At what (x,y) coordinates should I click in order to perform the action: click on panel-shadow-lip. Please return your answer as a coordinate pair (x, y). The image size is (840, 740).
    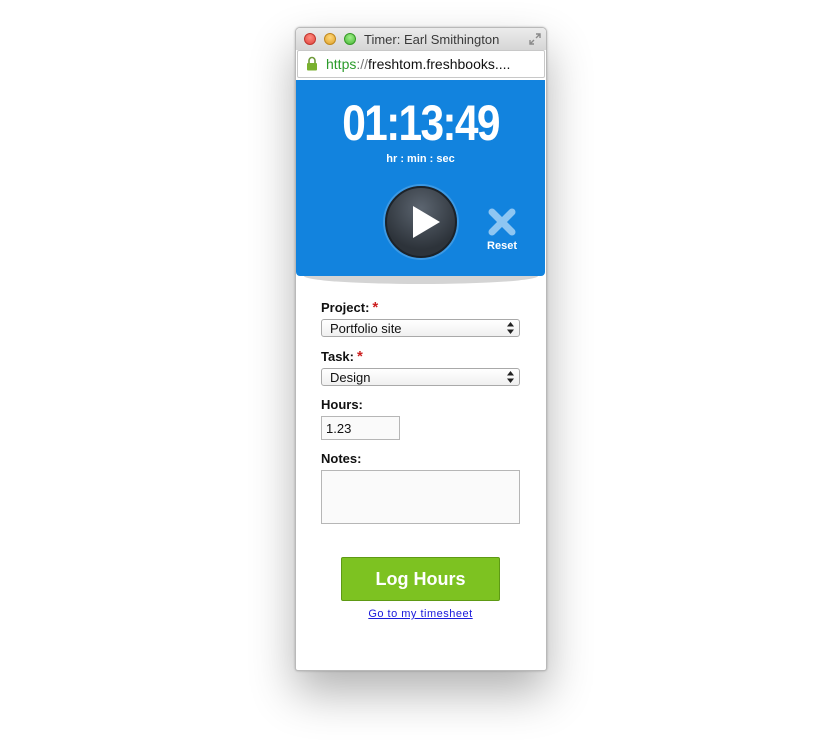
    Looking at the image, I should click on (421, 280).